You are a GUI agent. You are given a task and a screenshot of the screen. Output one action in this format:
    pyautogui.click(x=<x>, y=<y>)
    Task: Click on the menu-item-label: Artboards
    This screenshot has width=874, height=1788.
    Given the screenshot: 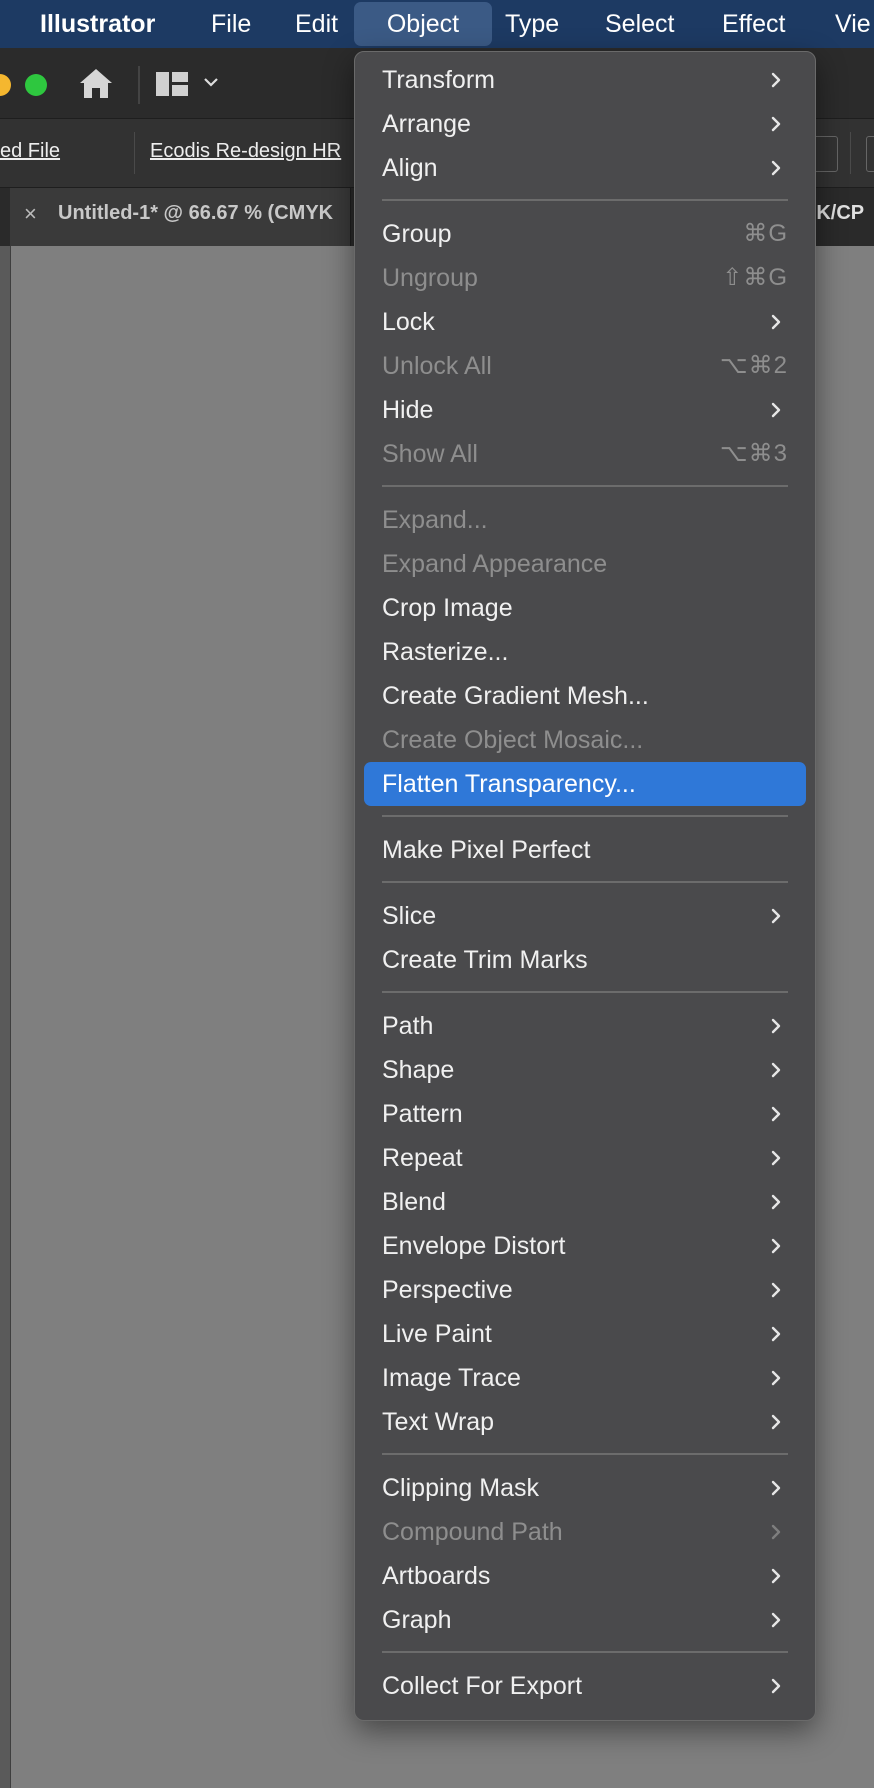 What is the action you would take?
    pyautogui.click(x=436, y=1576)
    